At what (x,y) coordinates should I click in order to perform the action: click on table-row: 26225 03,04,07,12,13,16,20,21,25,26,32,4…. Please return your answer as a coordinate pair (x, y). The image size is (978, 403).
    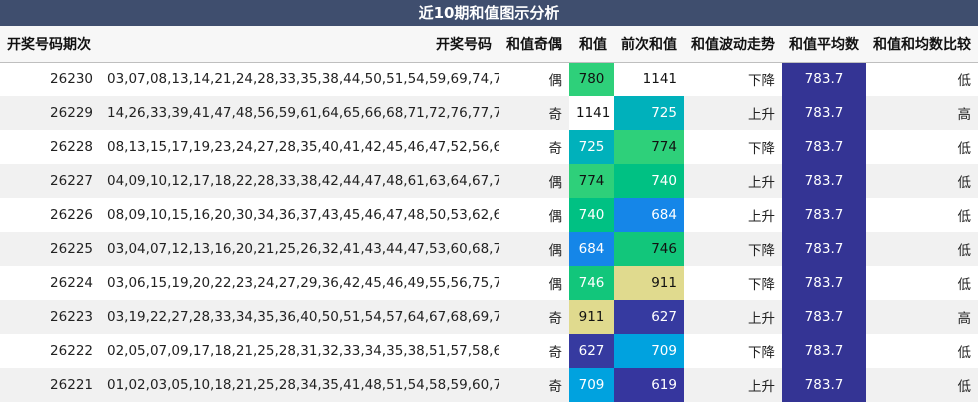
    Looking at the image, I should click on (489, 249).